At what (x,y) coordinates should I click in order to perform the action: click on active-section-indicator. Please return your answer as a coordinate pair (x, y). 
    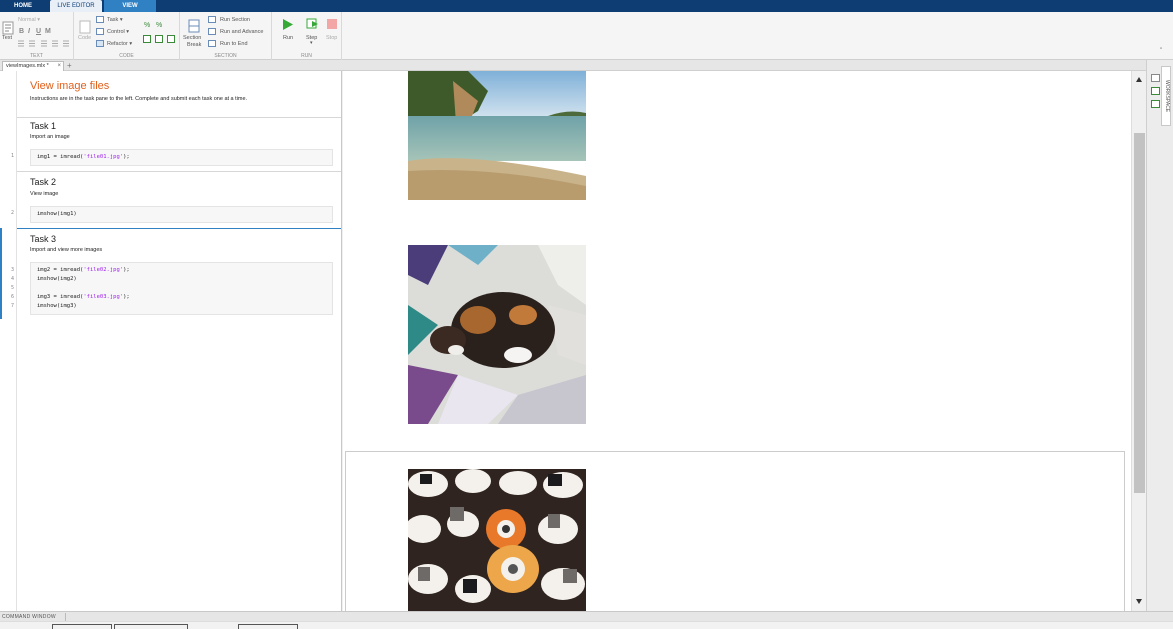
    Looking at the image, I should click on (1, 273).